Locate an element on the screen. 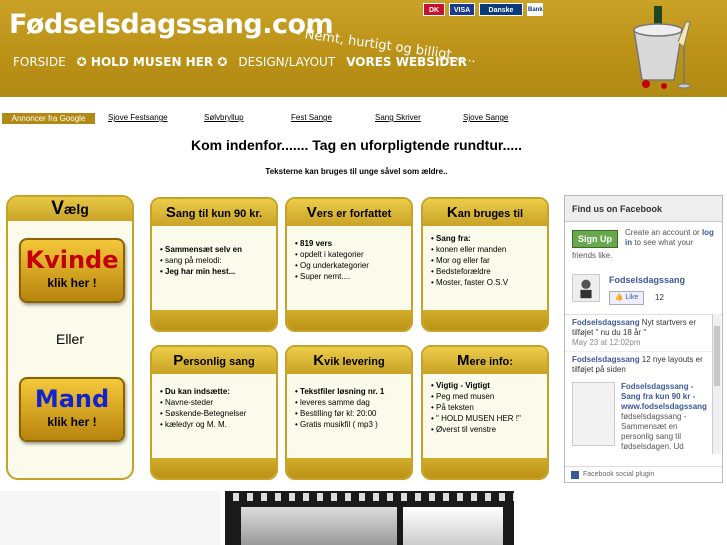 The height and width of the screenshot is (545, 727). post-date: May 23 at 12:02pm is located at coordinates (606, 342).